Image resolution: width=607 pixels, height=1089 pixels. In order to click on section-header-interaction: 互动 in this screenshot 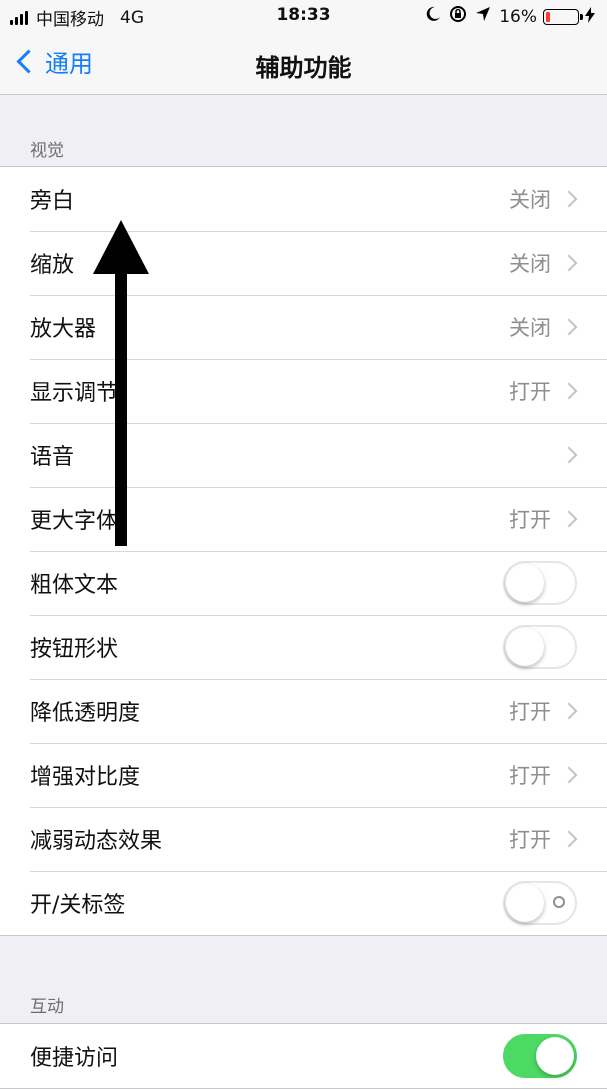, I will do `click(47, 1007)`.